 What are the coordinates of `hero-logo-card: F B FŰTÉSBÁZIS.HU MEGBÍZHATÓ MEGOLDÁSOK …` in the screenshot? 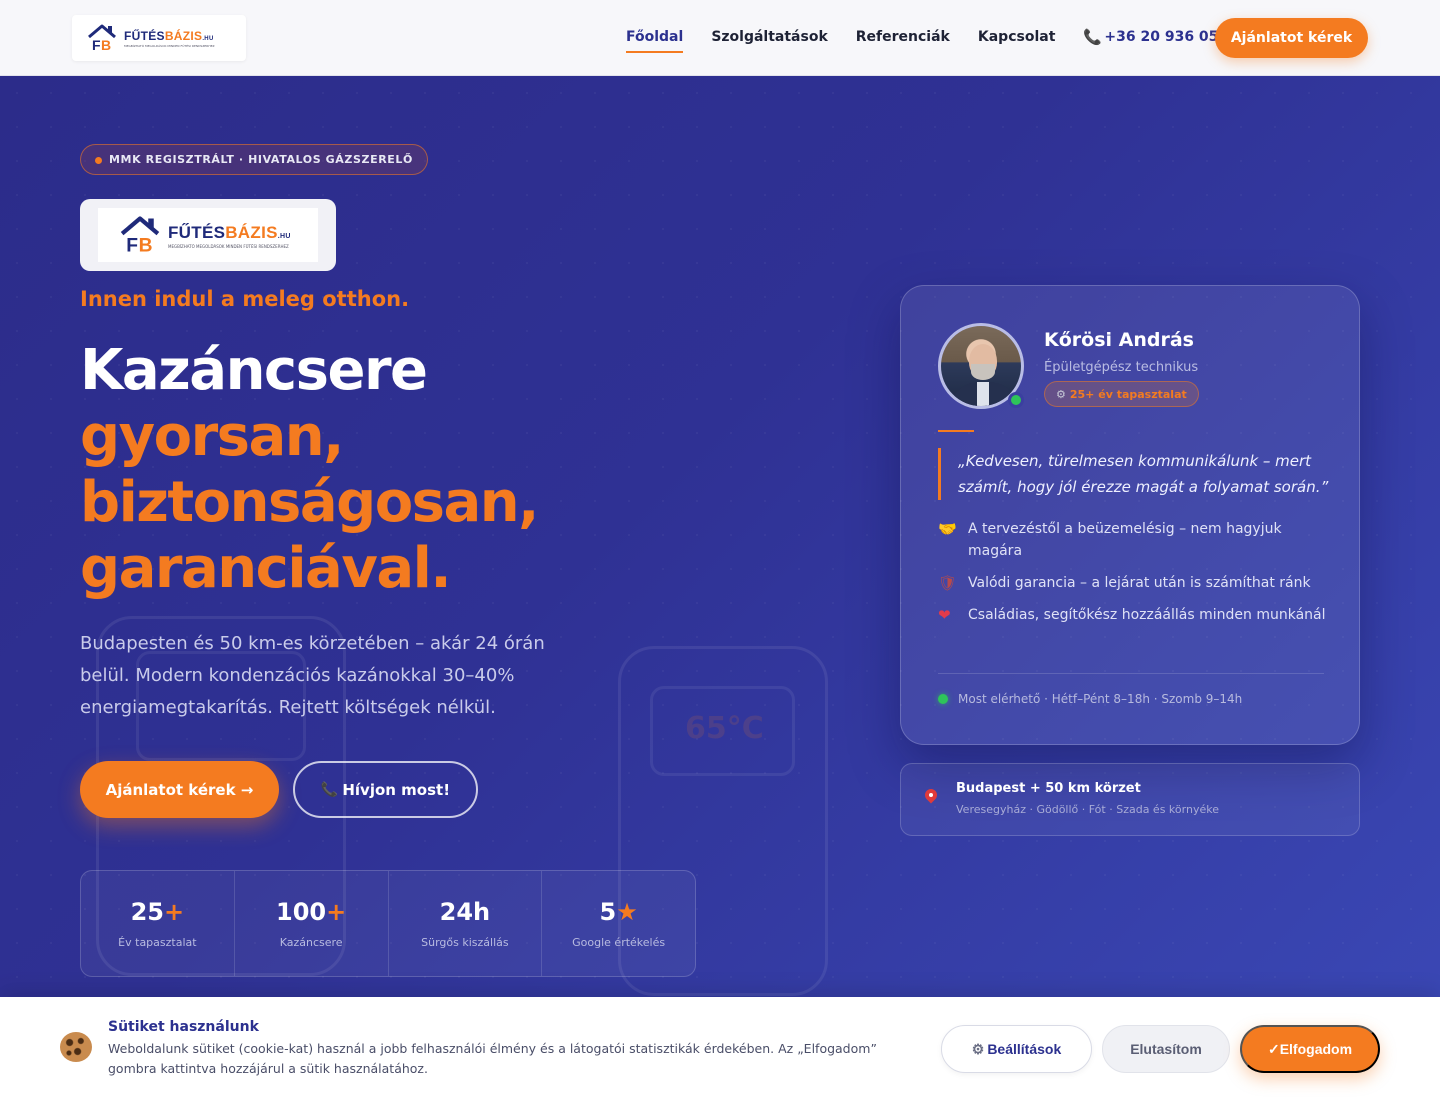 It's located at (208, 235).